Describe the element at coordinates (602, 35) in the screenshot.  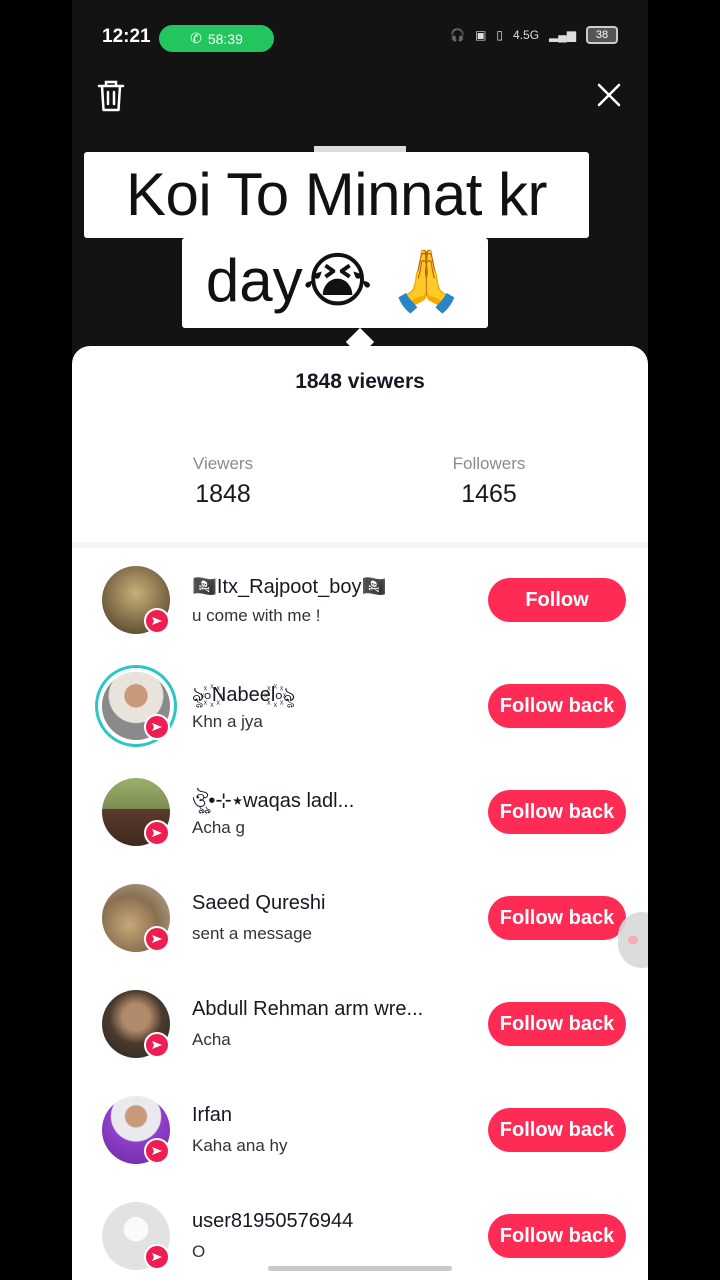
I see `battery-icon: 38` at that location.